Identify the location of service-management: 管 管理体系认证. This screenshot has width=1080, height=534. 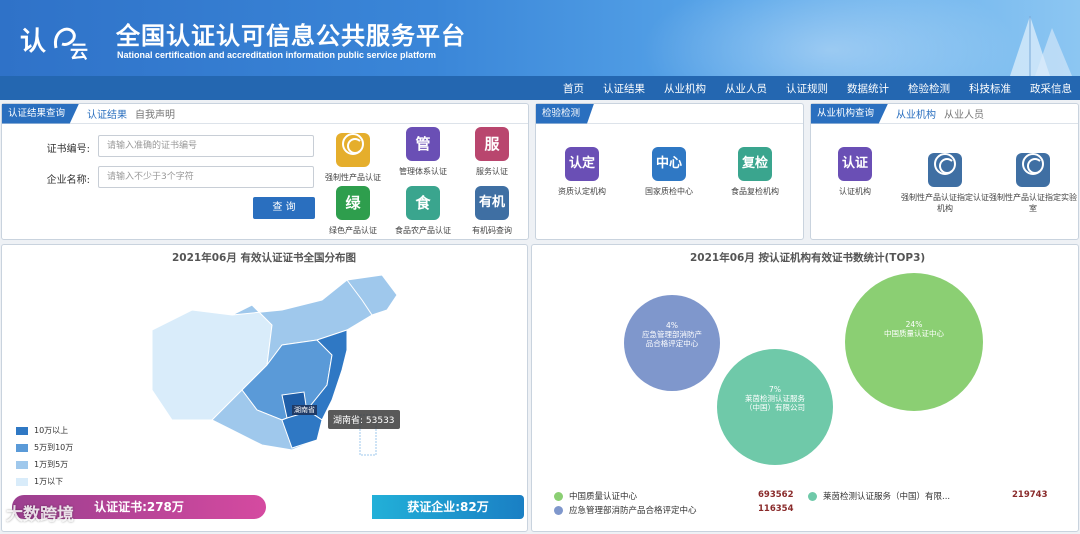
(423, 152).